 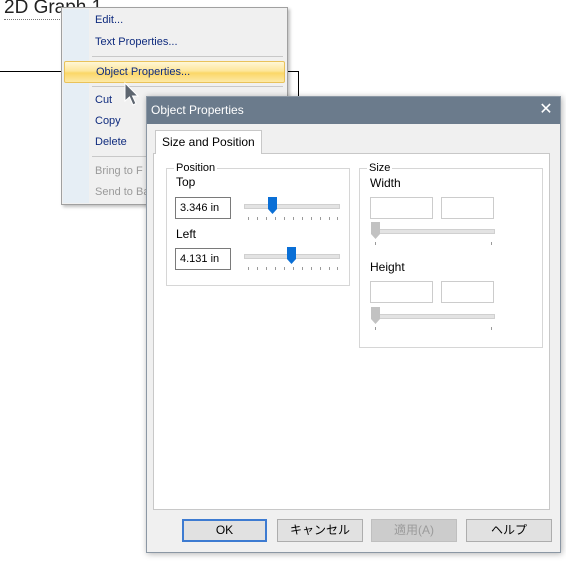 What do you see at coordinates (320, 530) in the screenshot?
I see `cancel-button: キャンセル` at bounding box center [320, 530].